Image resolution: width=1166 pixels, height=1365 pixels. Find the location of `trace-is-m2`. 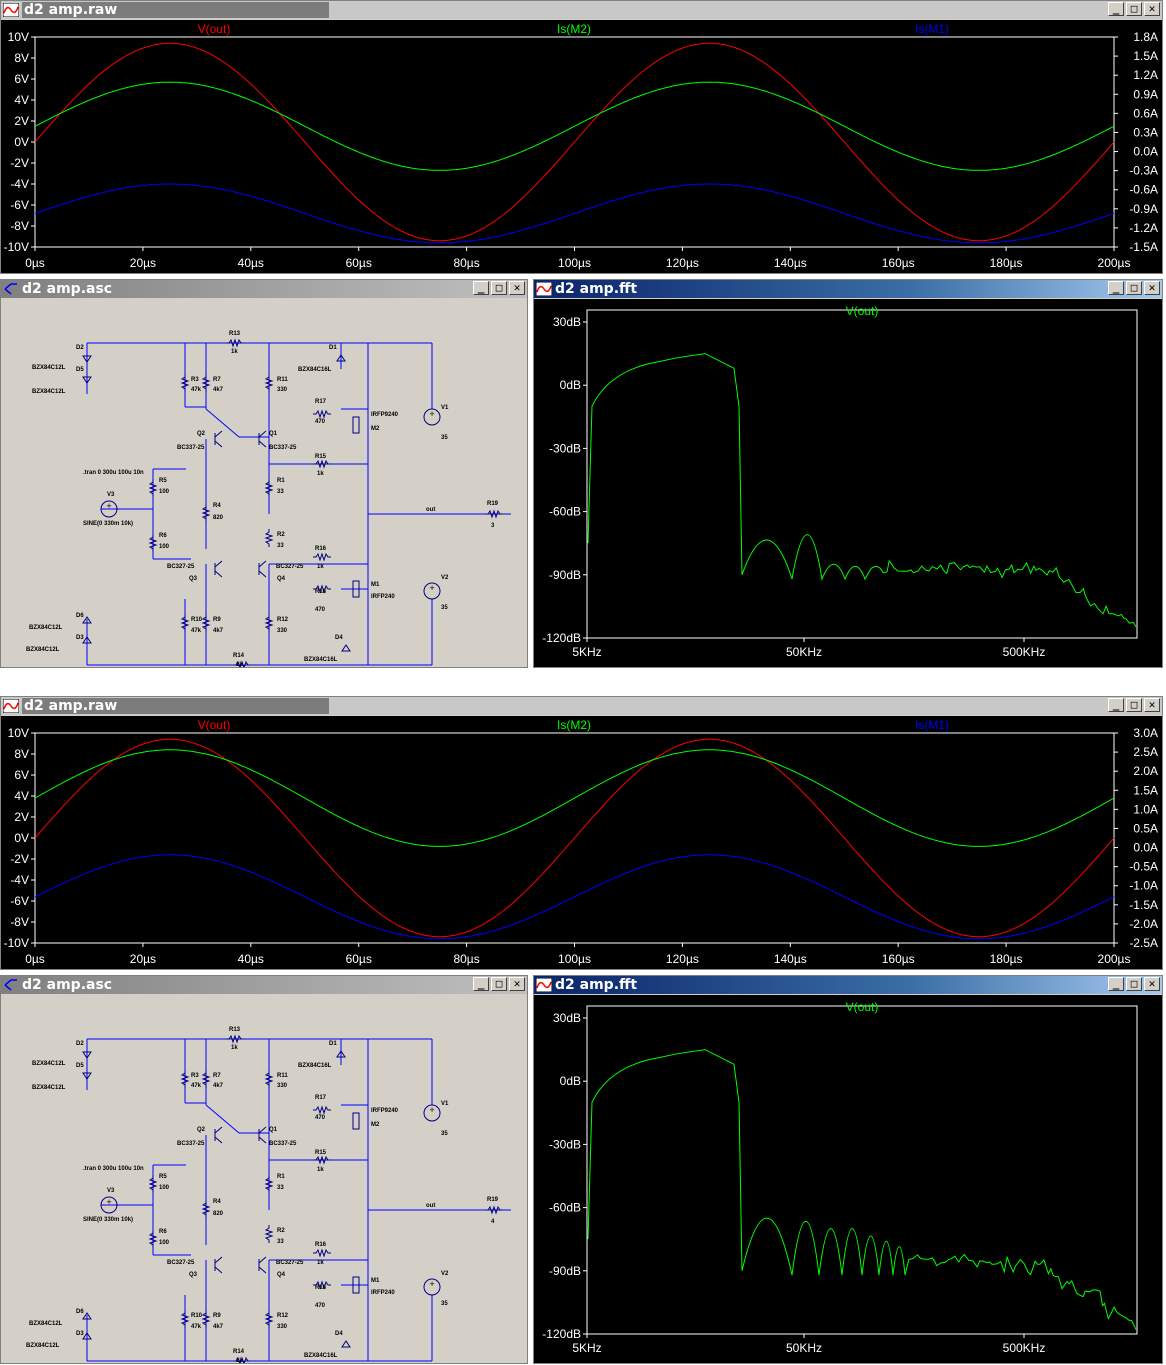

trace-is-m2 is located at coordinates (574, 798).